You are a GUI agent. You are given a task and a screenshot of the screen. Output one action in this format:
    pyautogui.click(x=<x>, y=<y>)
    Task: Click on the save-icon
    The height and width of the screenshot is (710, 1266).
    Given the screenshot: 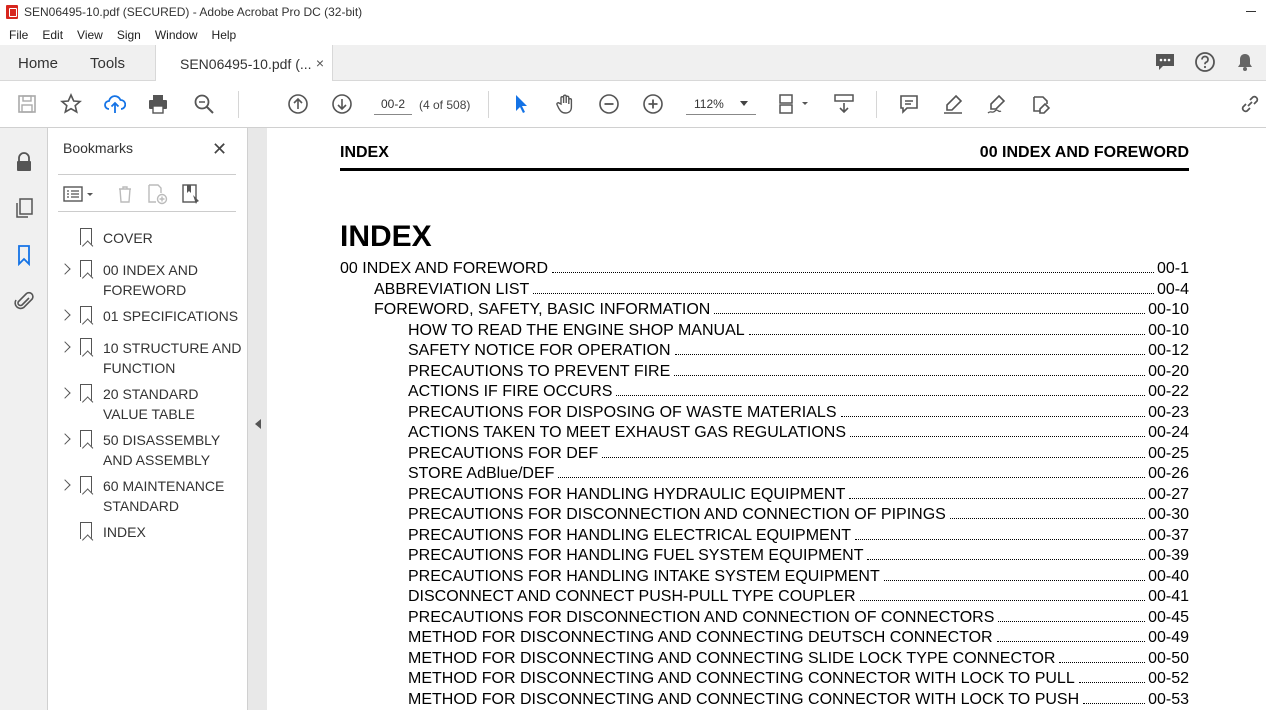 What is the action you would take?
    pyautogui.click(x=27, y=104)
    